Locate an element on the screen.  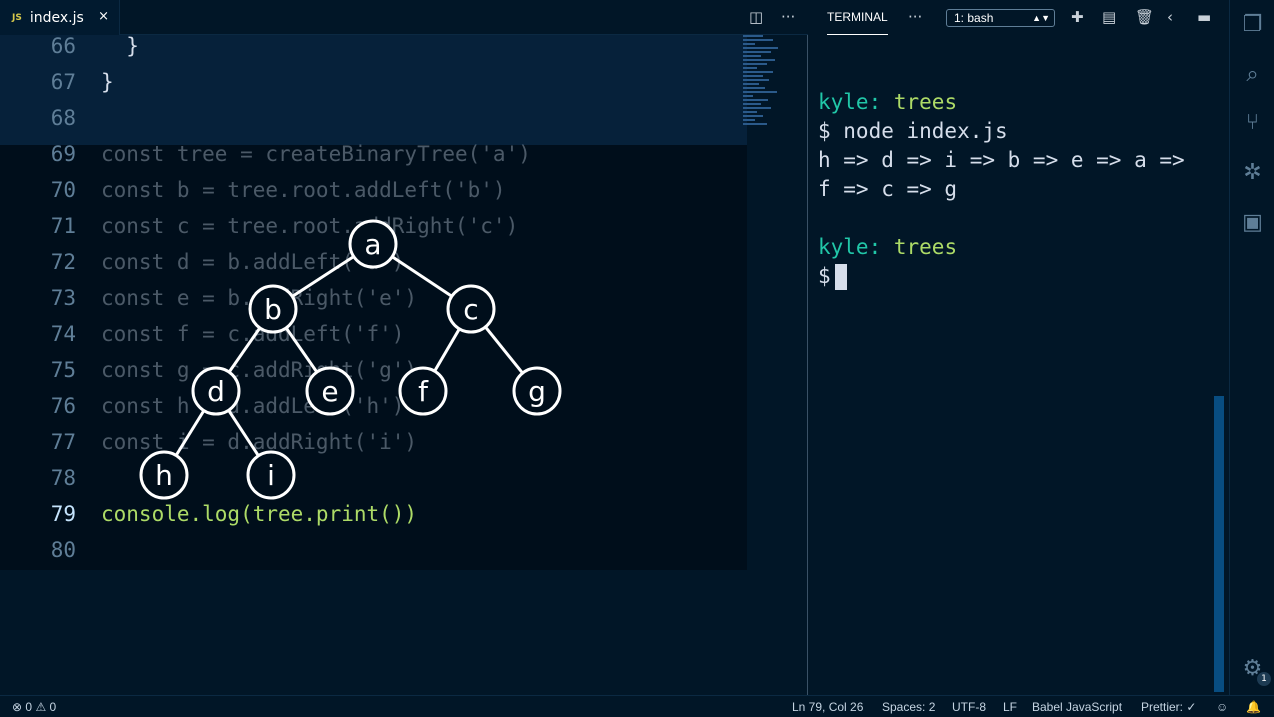
editor-tab-bar: JS index.js × ◫ ··· is located at coordinates (404, 17).